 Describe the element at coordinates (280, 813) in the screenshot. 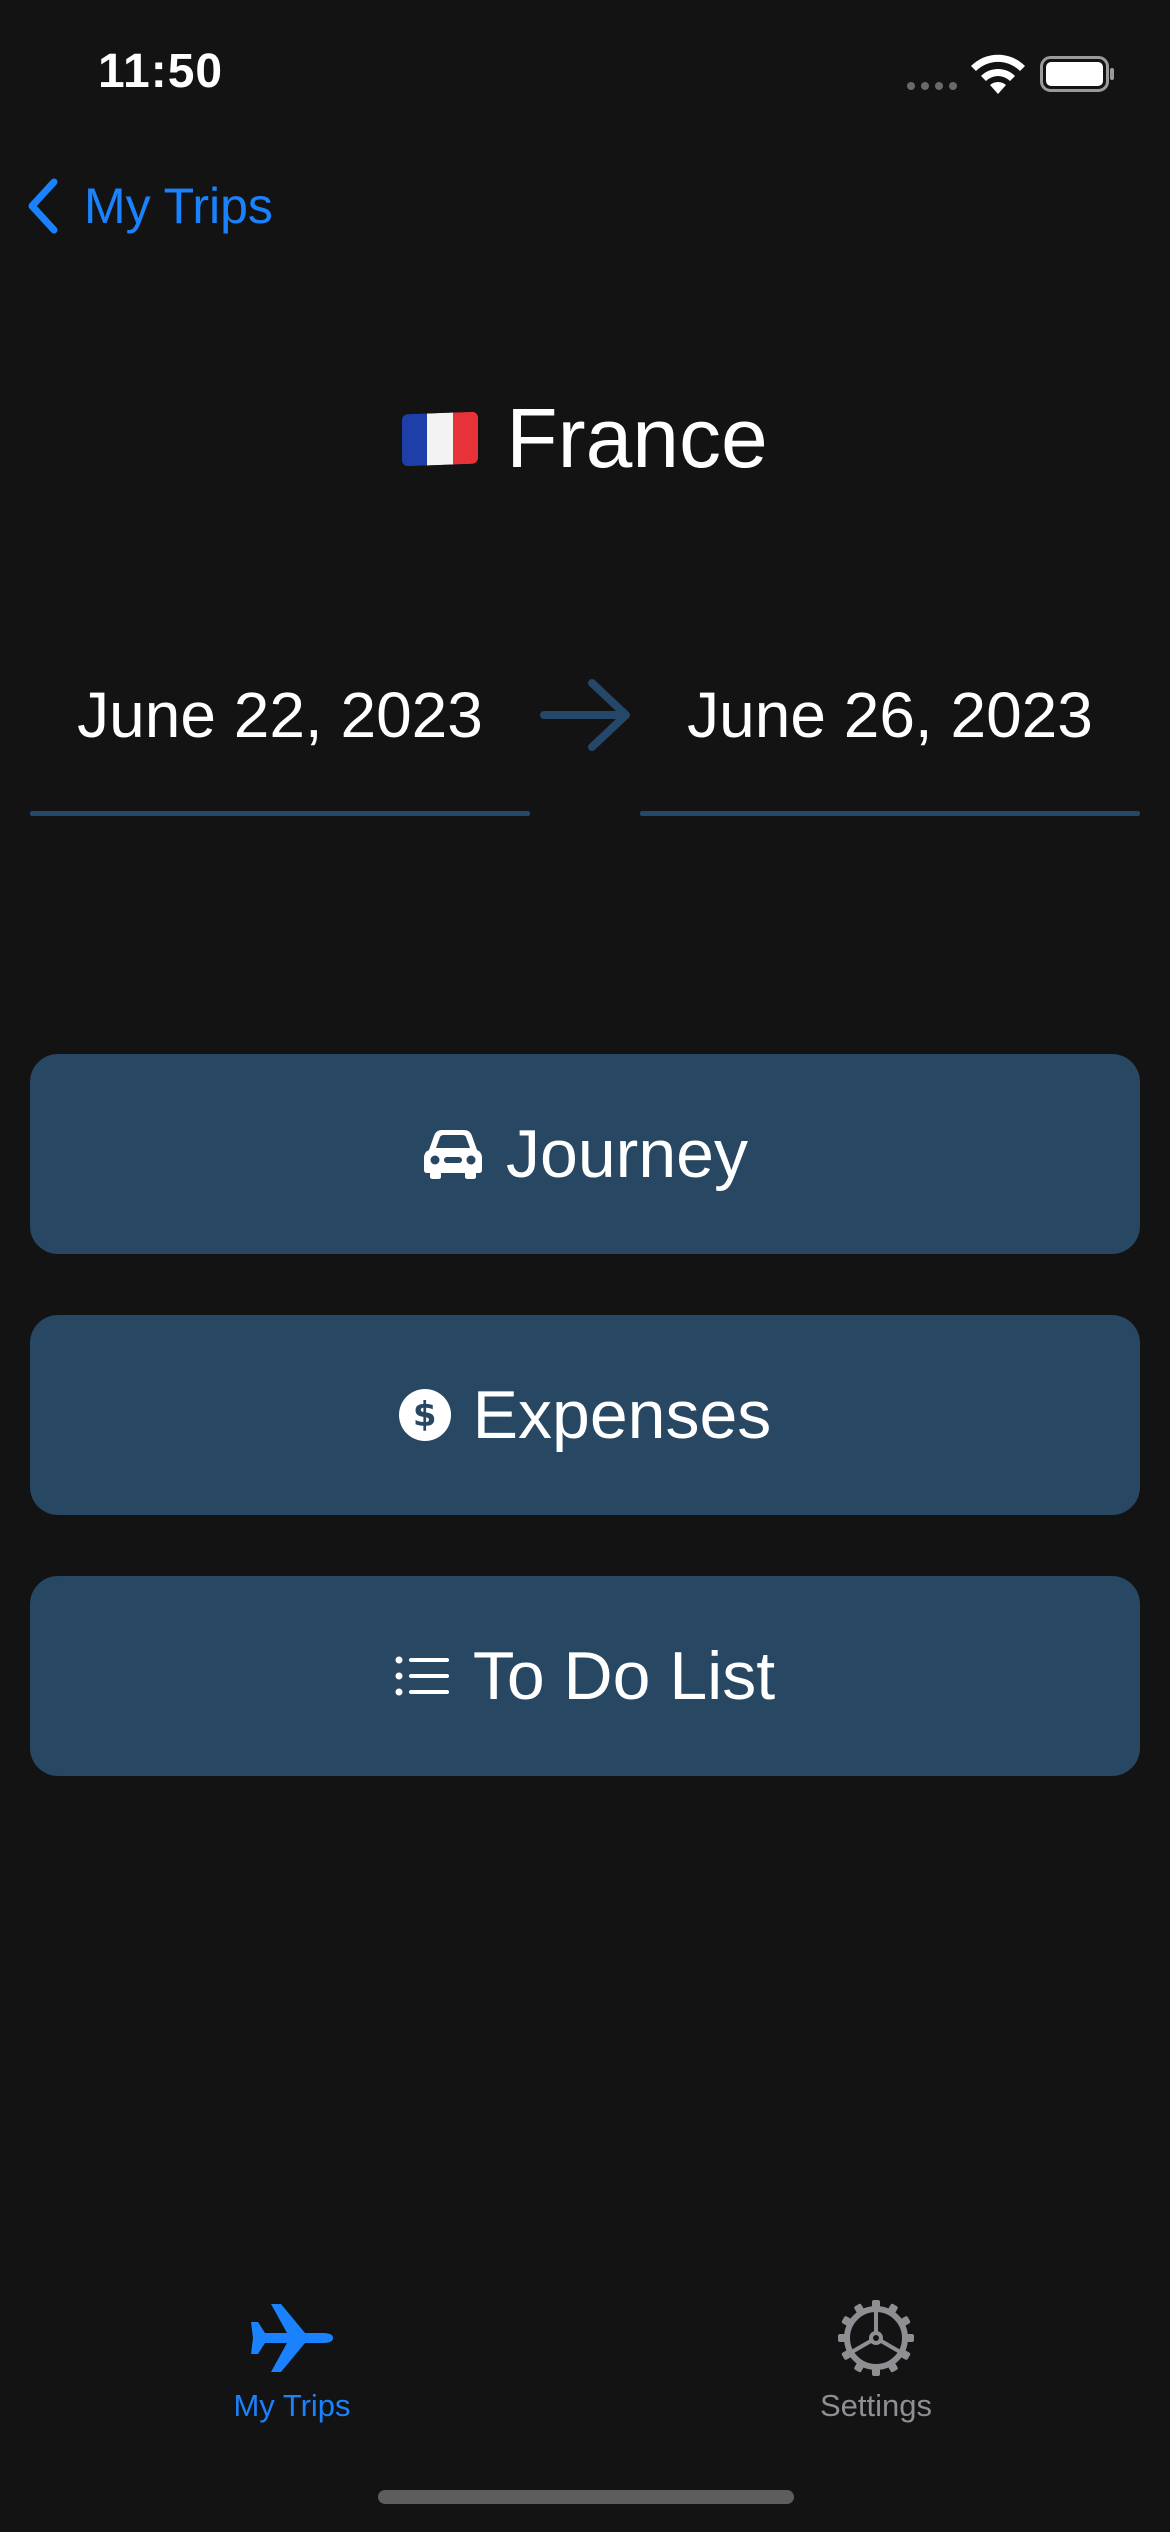

I see `start-date-underline` at that location.